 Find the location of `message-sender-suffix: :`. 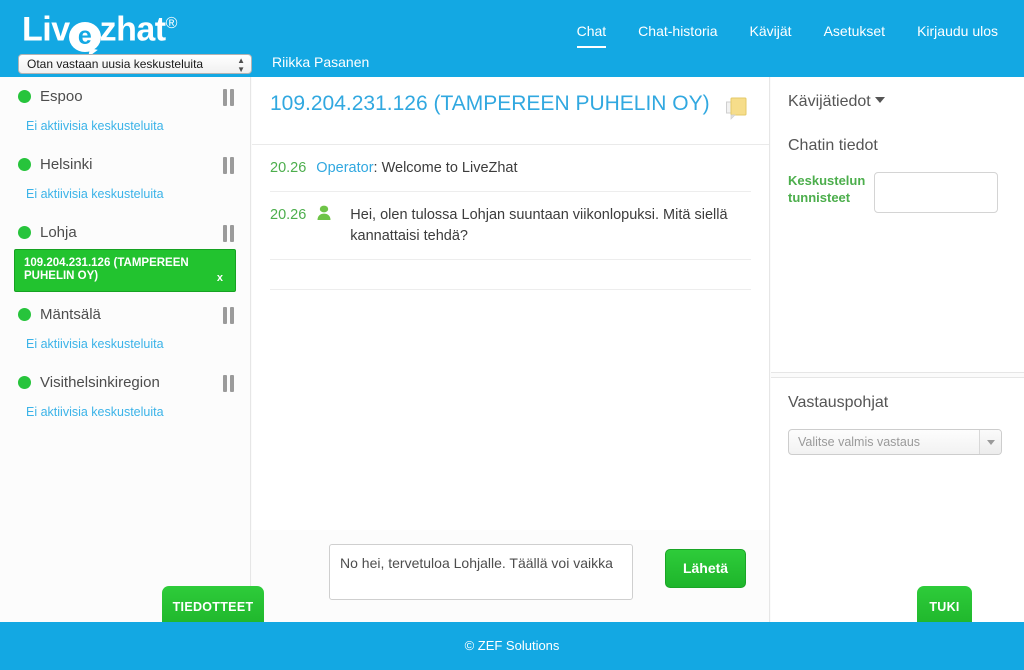

message-sender-suffix: : is located at coordinates (375, 168).